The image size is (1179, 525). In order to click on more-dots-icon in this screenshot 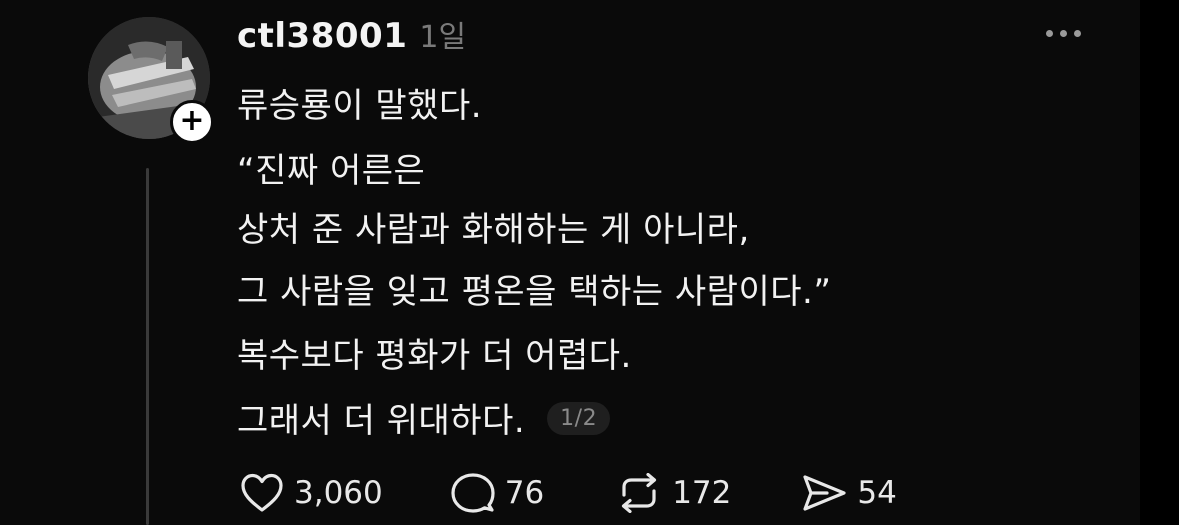, I will do `click(1063, 33)`.